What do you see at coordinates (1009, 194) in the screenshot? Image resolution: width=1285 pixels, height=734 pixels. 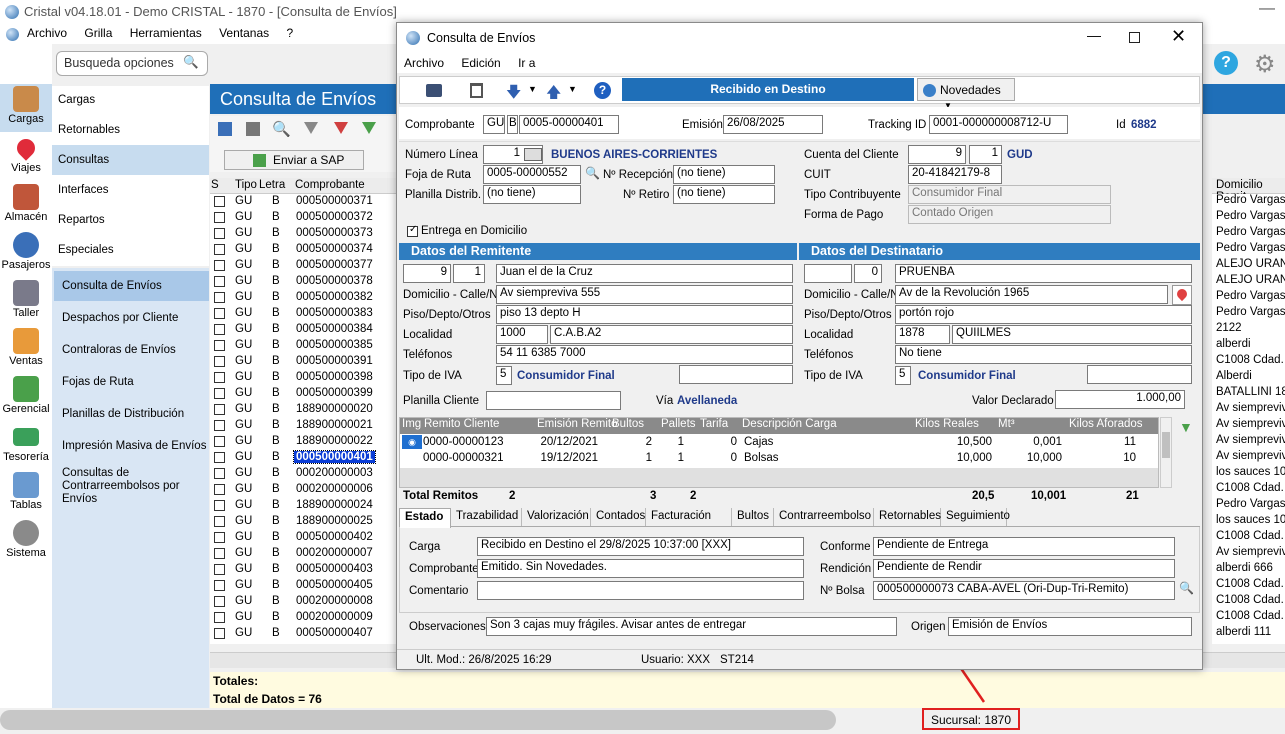 I see `tipo-contrib-select: Consumidor Final` at bounding box center [1009, 194].